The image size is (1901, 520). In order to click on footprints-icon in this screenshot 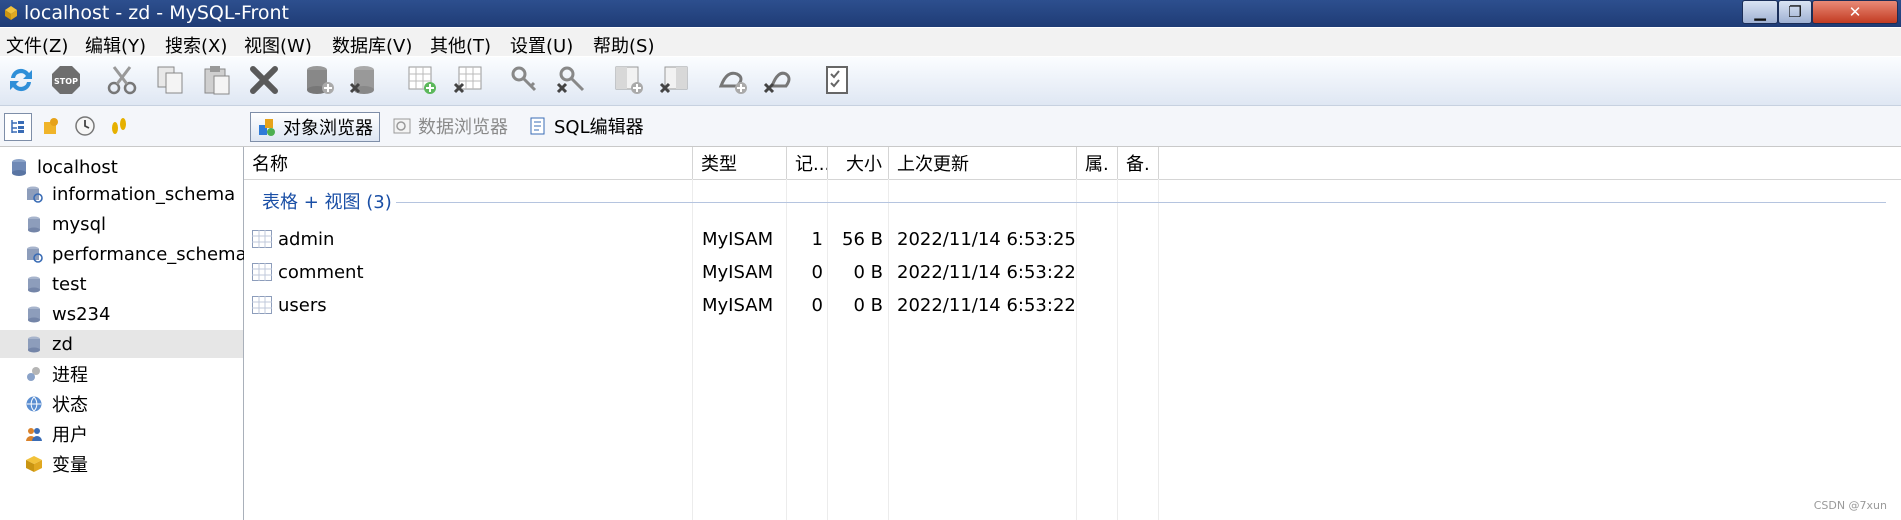, I will do `click(119, 126)`.